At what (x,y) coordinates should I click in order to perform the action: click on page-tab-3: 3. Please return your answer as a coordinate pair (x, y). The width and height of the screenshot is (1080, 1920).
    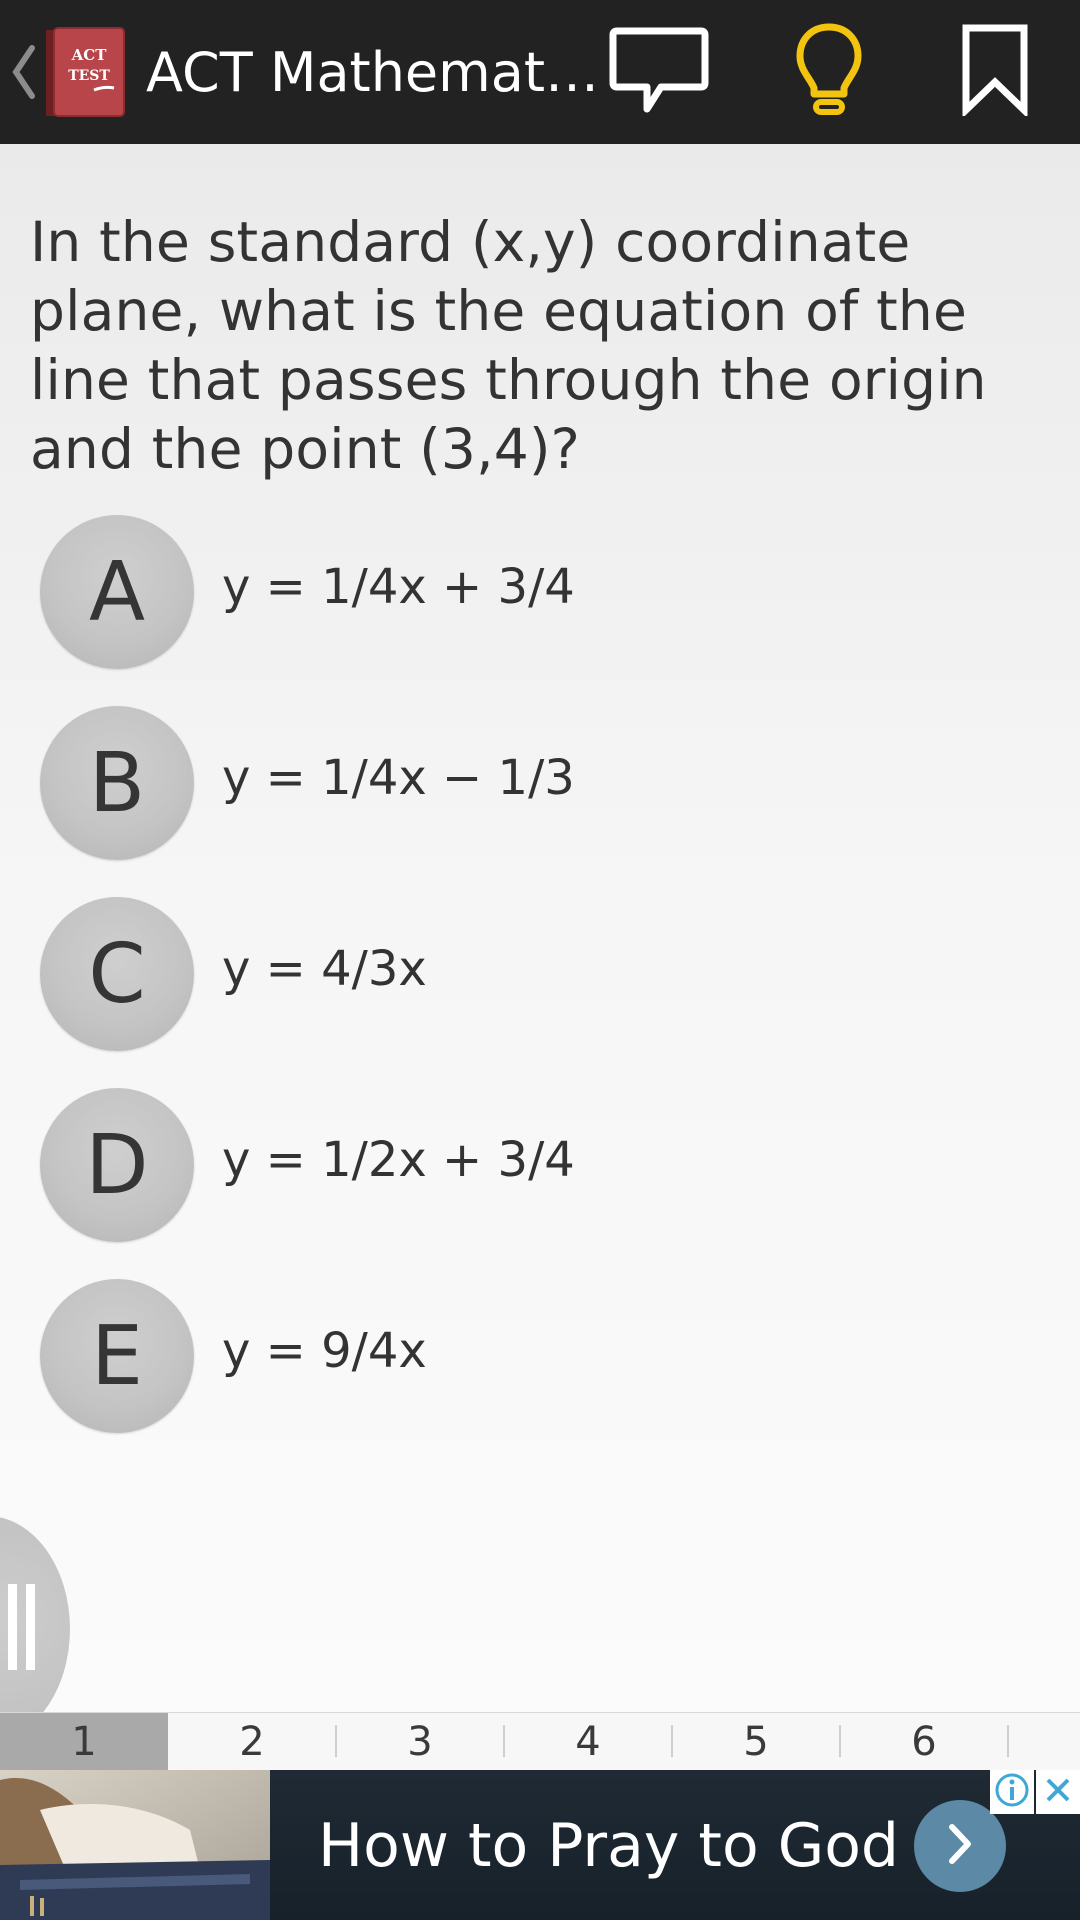
    Looking at the image, I should click on (420, 1742).